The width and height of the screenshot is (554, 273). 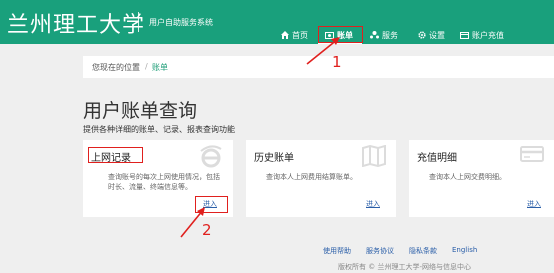 I want to click on footer-link-agreement: 服务协议, so click(x=380, y=251).